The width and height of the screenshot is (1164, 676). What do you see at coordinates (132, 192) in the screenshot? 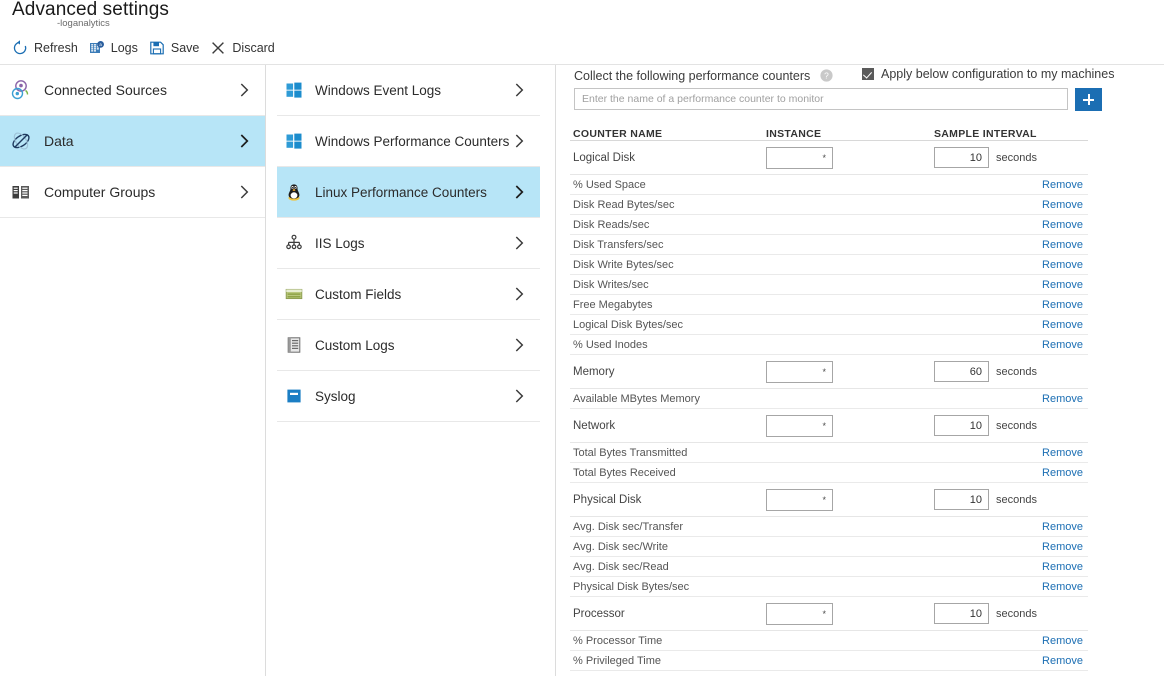
I see `sidebar-item-computer-groups: Computer Groups` at bounding box center [132, 192].